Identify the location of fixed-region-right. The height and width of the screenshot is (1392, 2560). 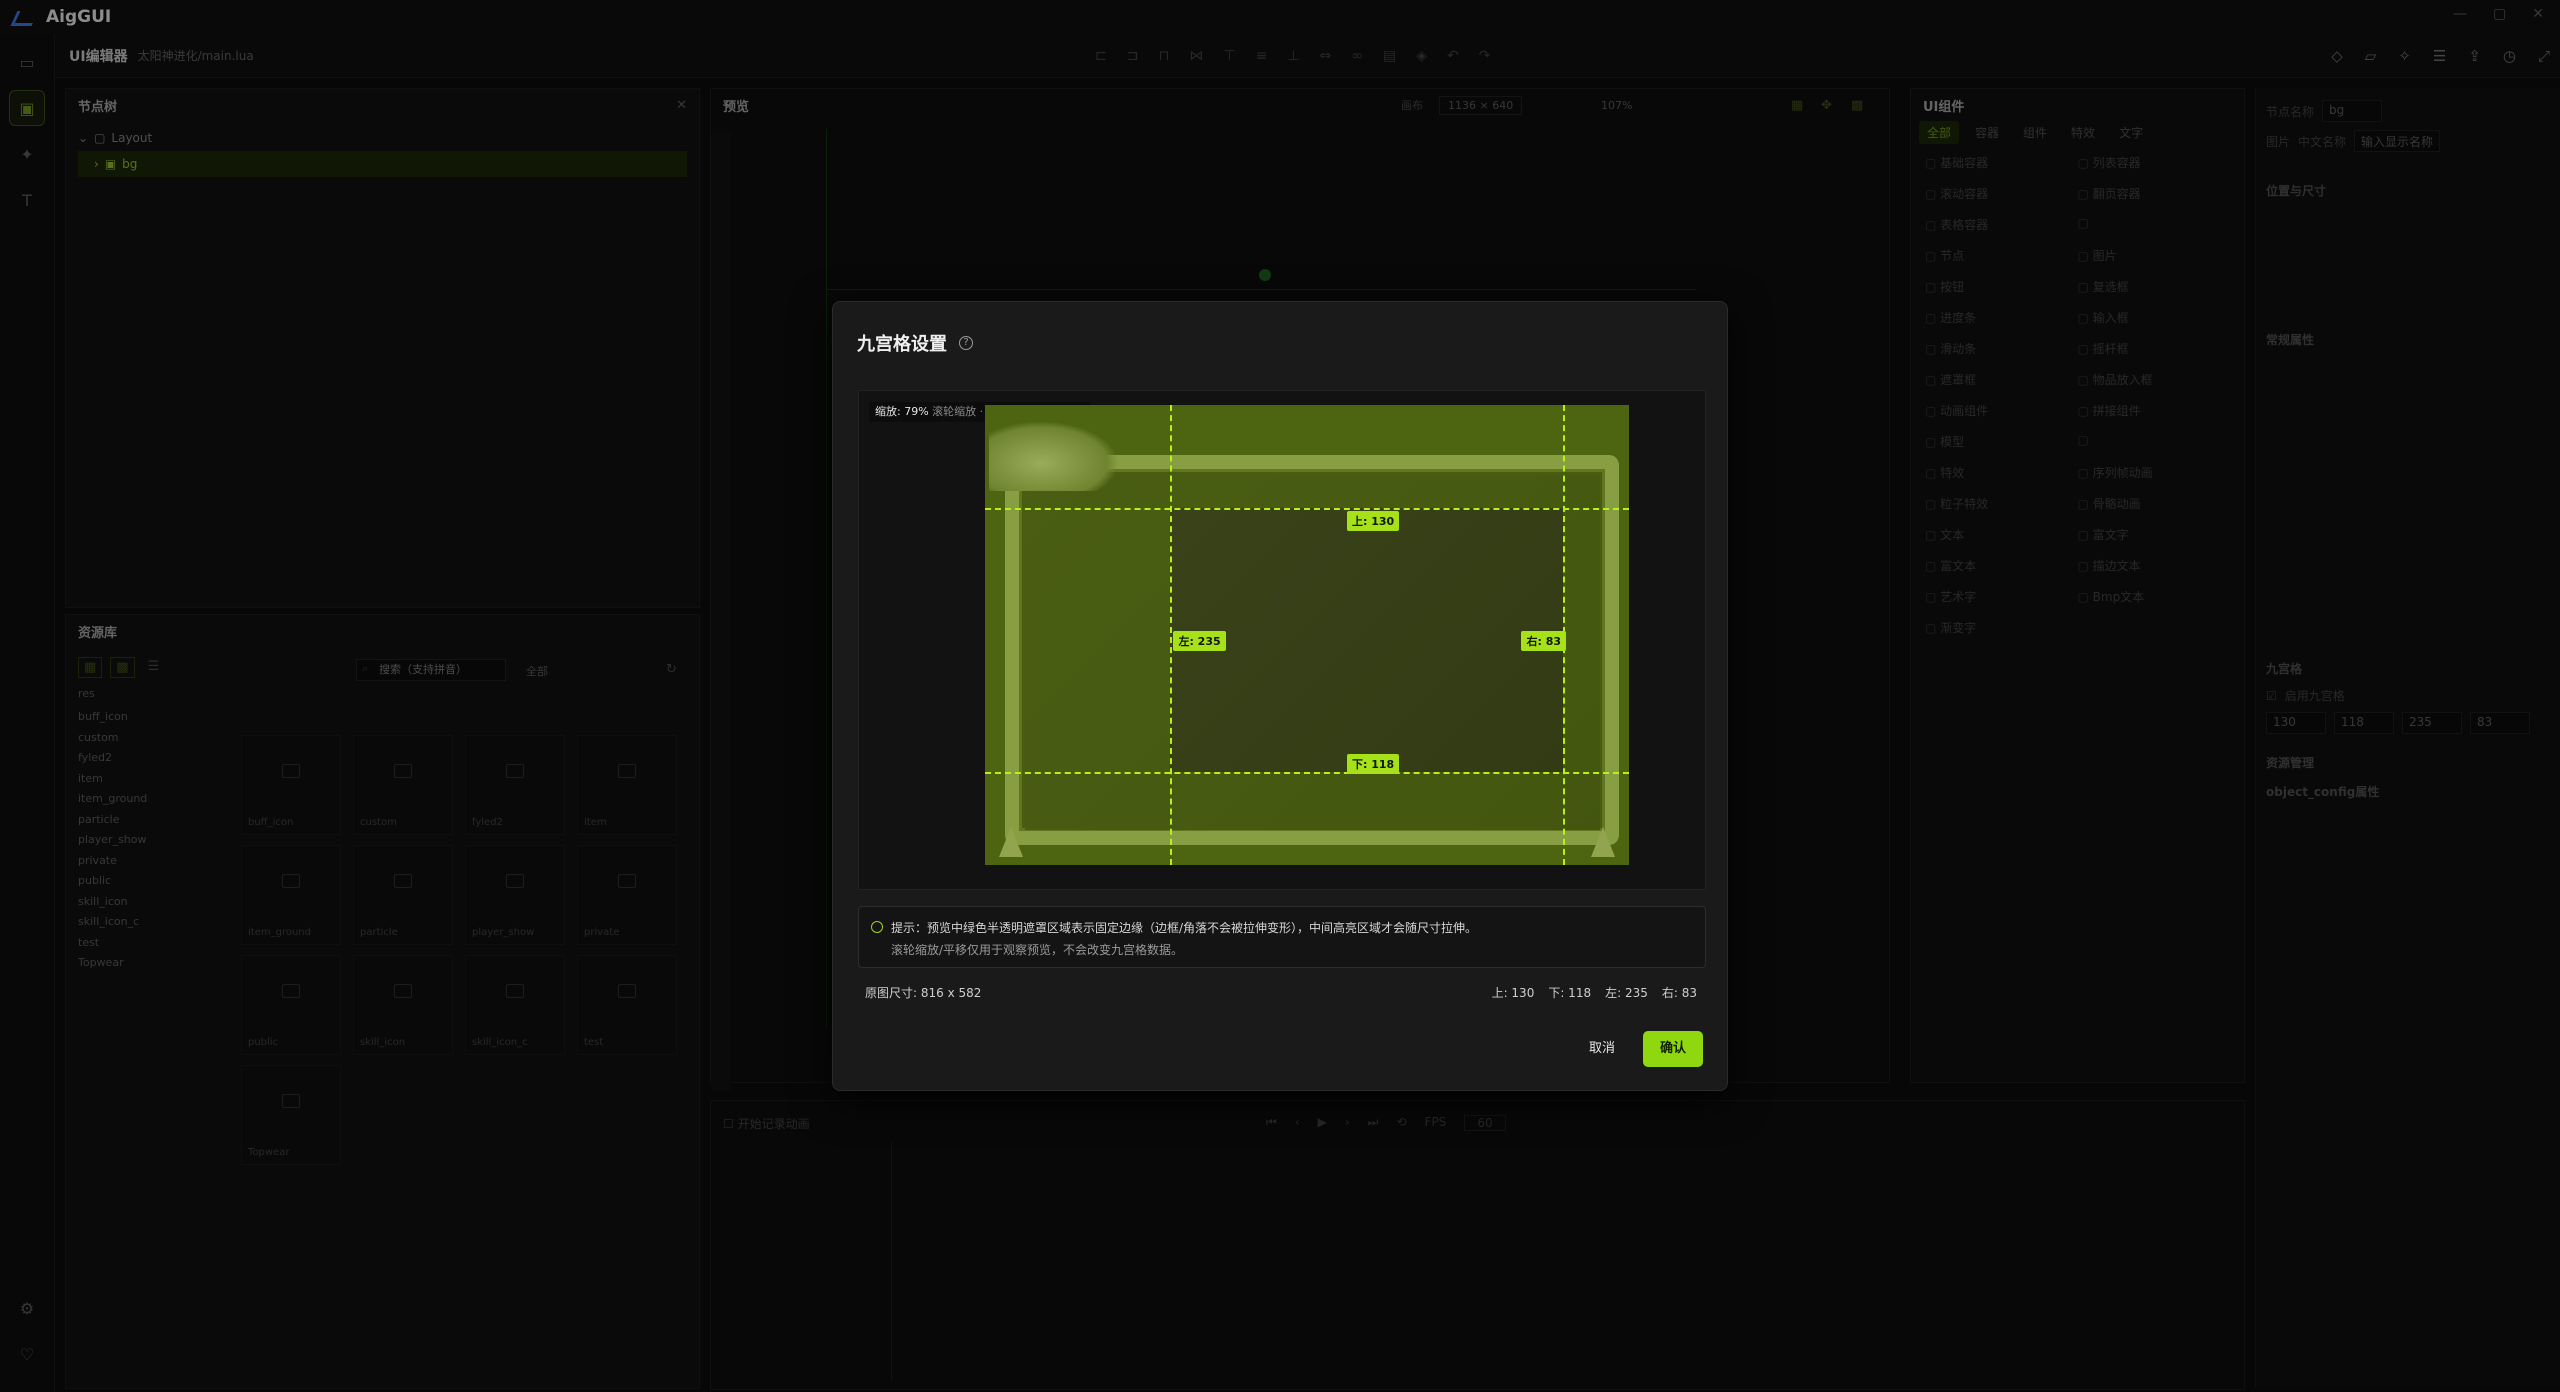
(1596, 639).